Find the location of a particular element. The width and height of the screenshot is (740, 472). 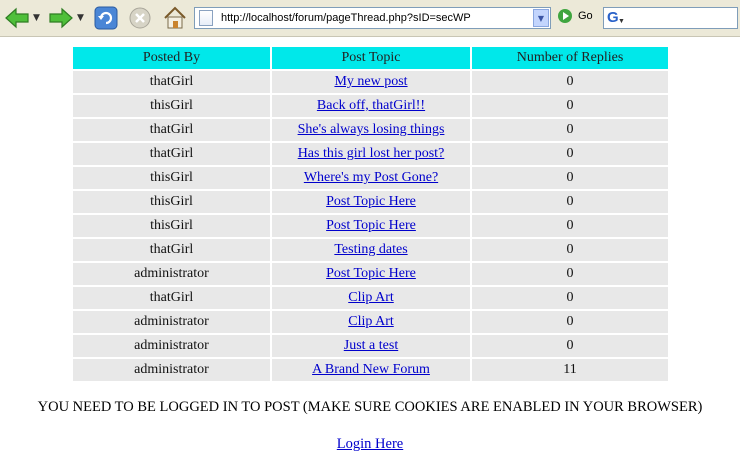

refresh-button is located at coordinates (106, 18).